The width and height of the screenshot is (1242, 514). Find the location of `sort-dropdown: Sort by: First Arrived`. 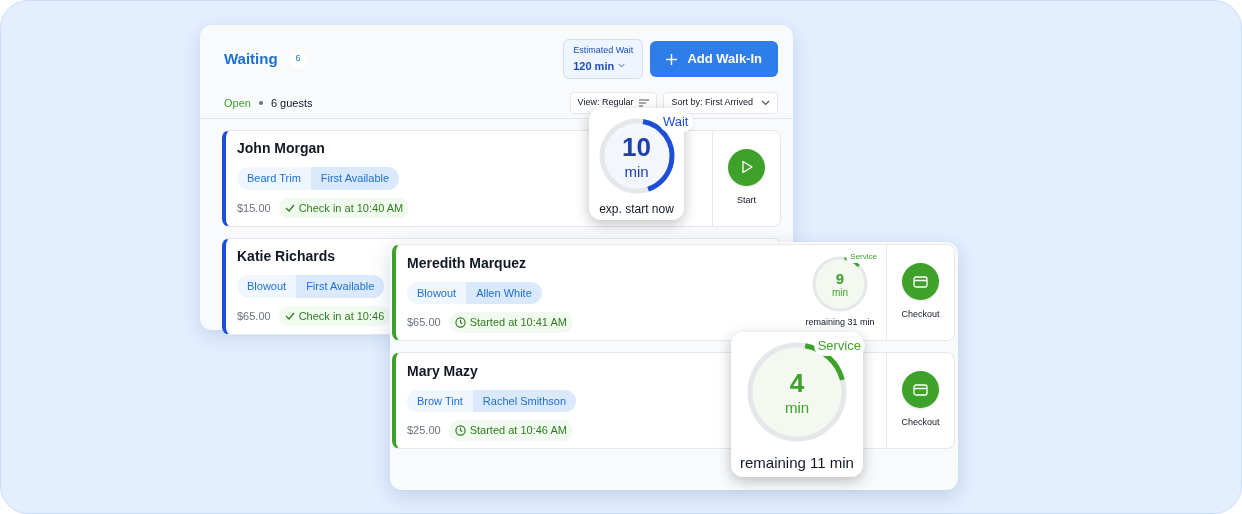

sort-dropdown: Sort by: First Arrived is located at coordinates (720, 103).